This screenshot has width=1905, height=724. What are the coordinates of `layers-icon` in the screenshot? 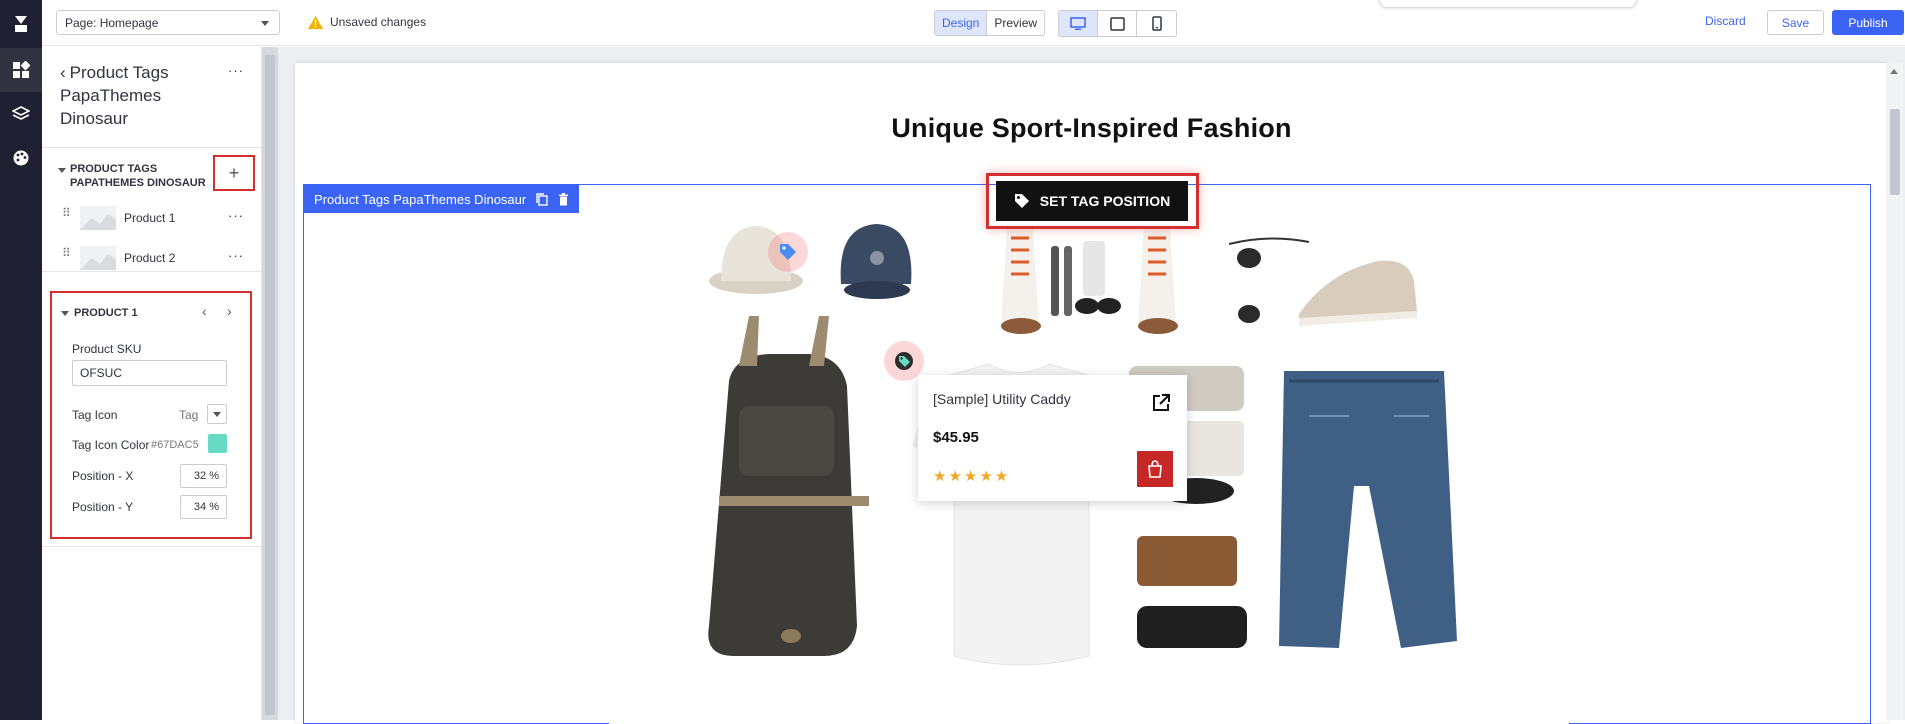 It's located at (21, 114).